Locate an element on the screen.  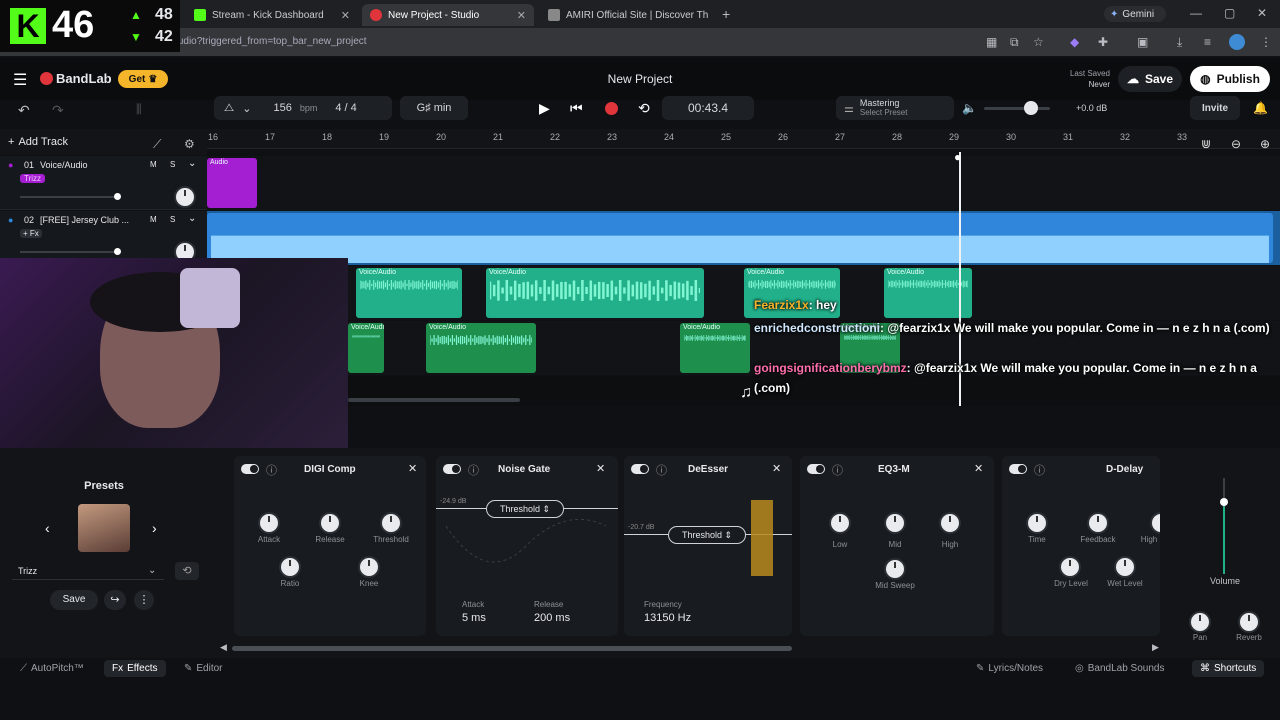
scroll-right-icon: ▶ is located at coordinates (1155, 647).